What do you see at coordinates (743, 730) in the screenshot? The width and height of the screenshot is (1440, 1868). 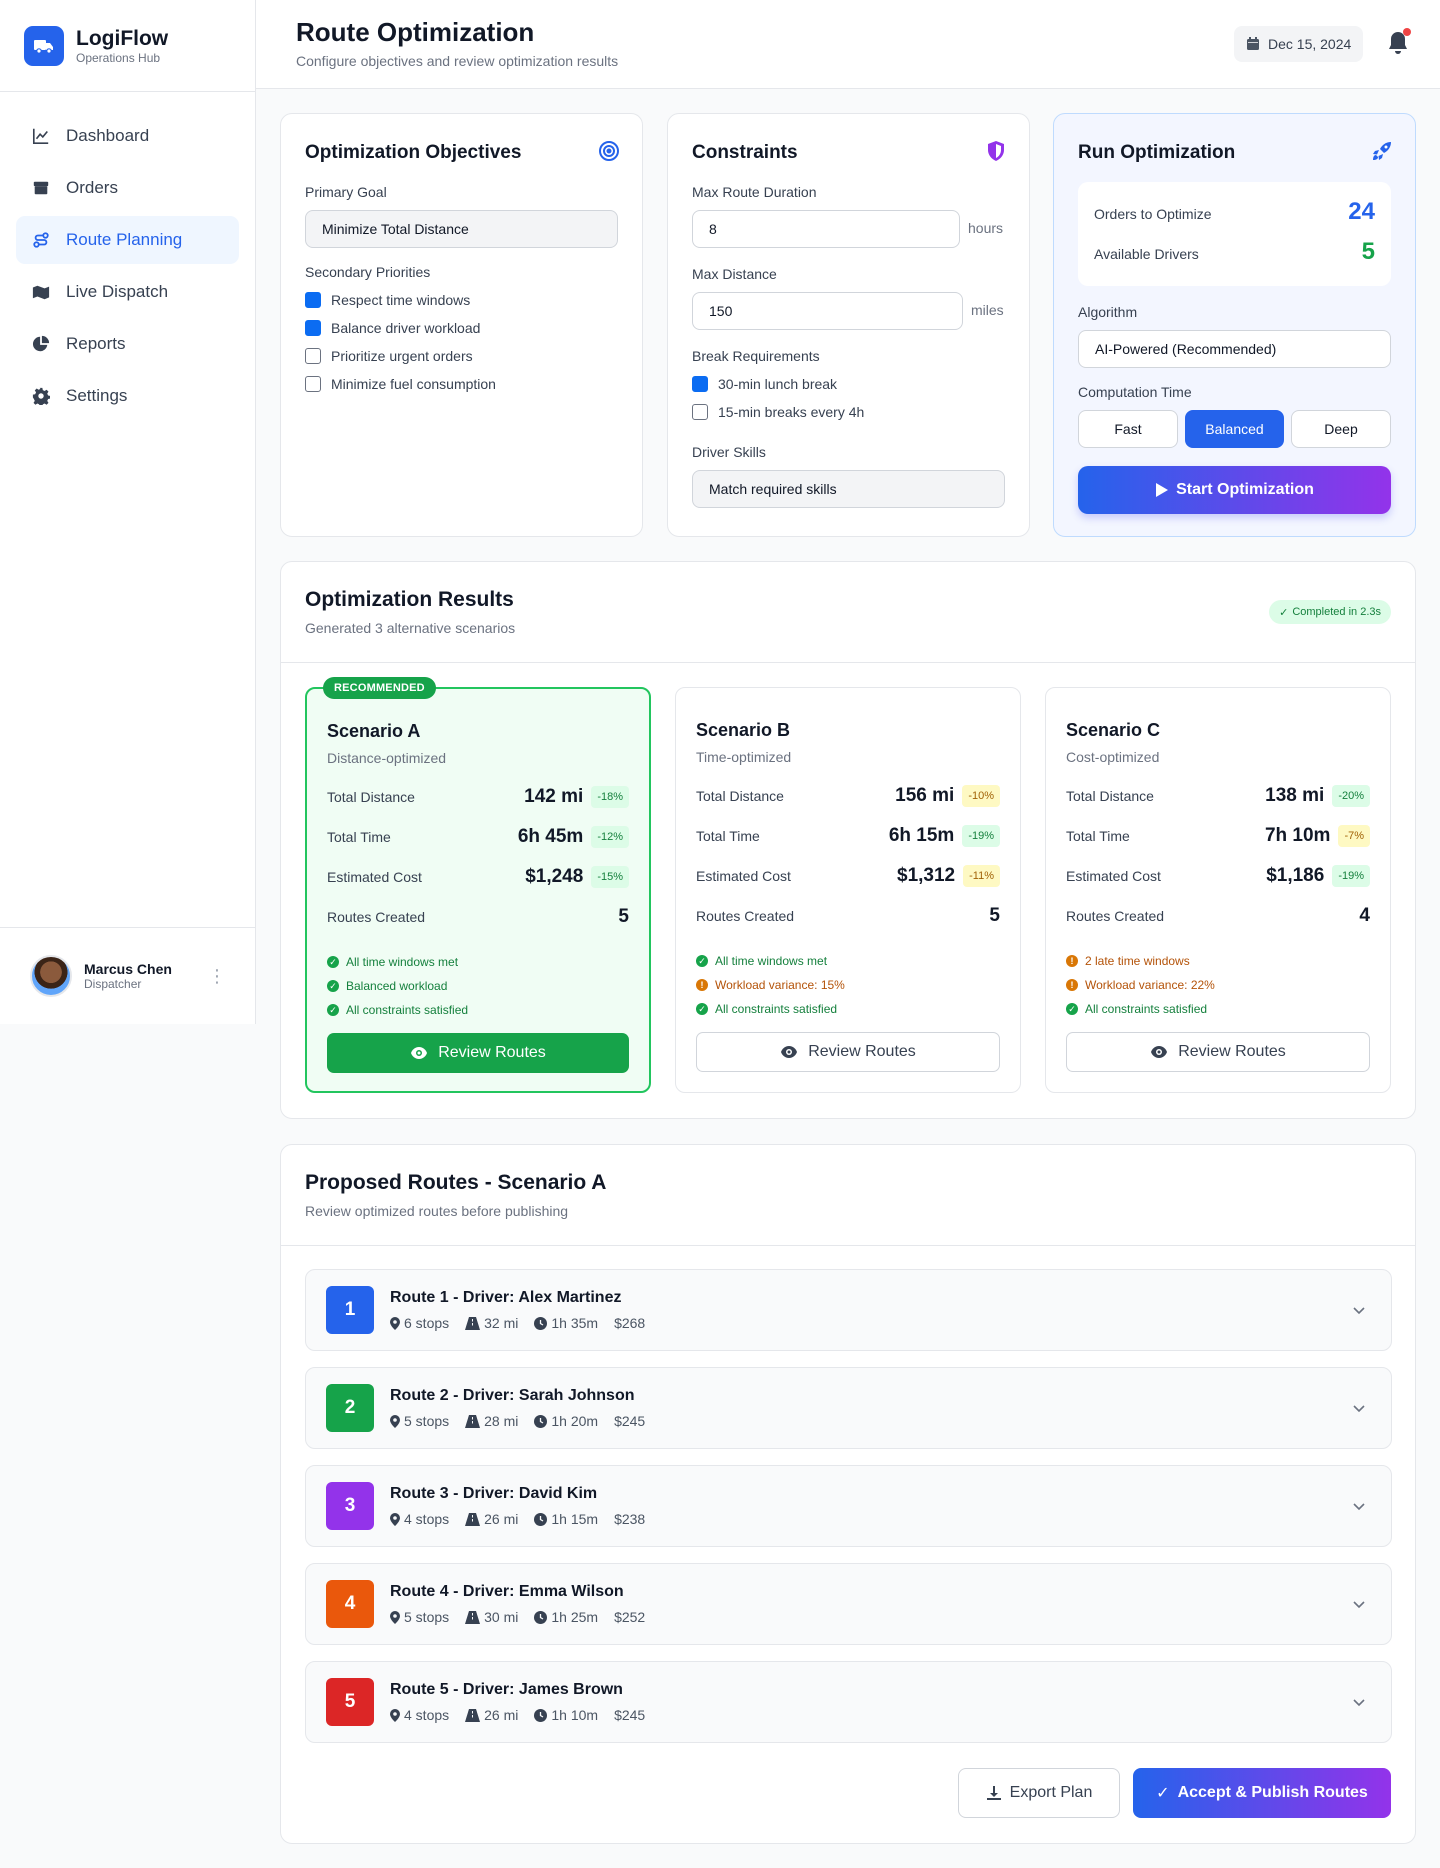 I see `scenario-name: Scenario B` at bounding box center [743, 730].